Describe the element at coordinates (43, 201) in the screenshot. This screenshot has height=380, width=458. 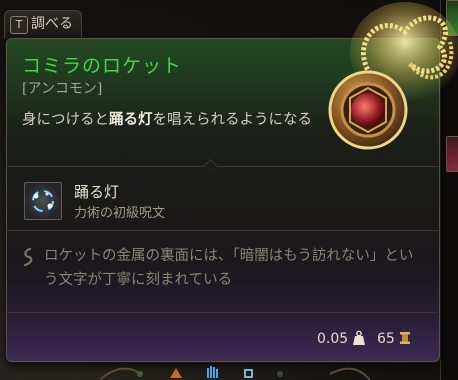
I see `dancing-lights-icon` at that location.